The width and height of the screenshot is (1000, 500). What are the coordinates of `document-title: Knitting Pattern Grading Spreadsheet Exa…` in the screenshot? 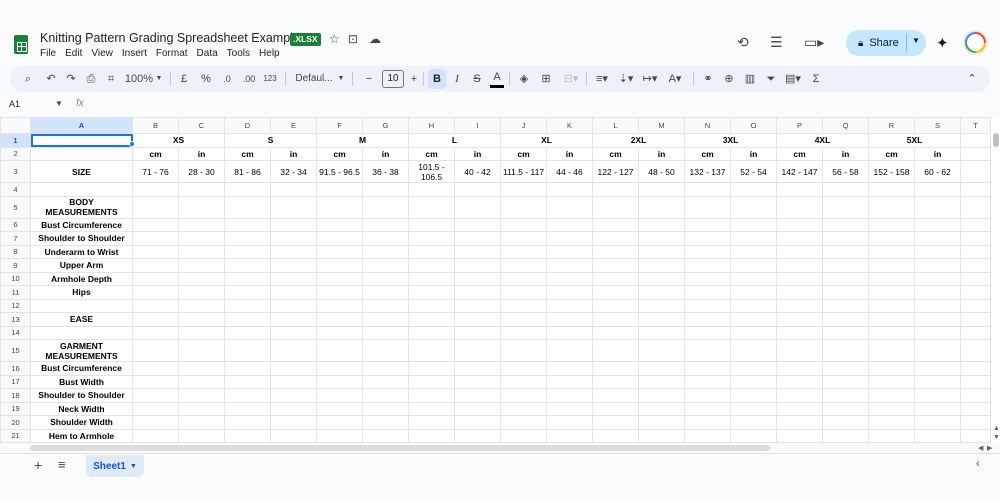 It's located at (170, 38).